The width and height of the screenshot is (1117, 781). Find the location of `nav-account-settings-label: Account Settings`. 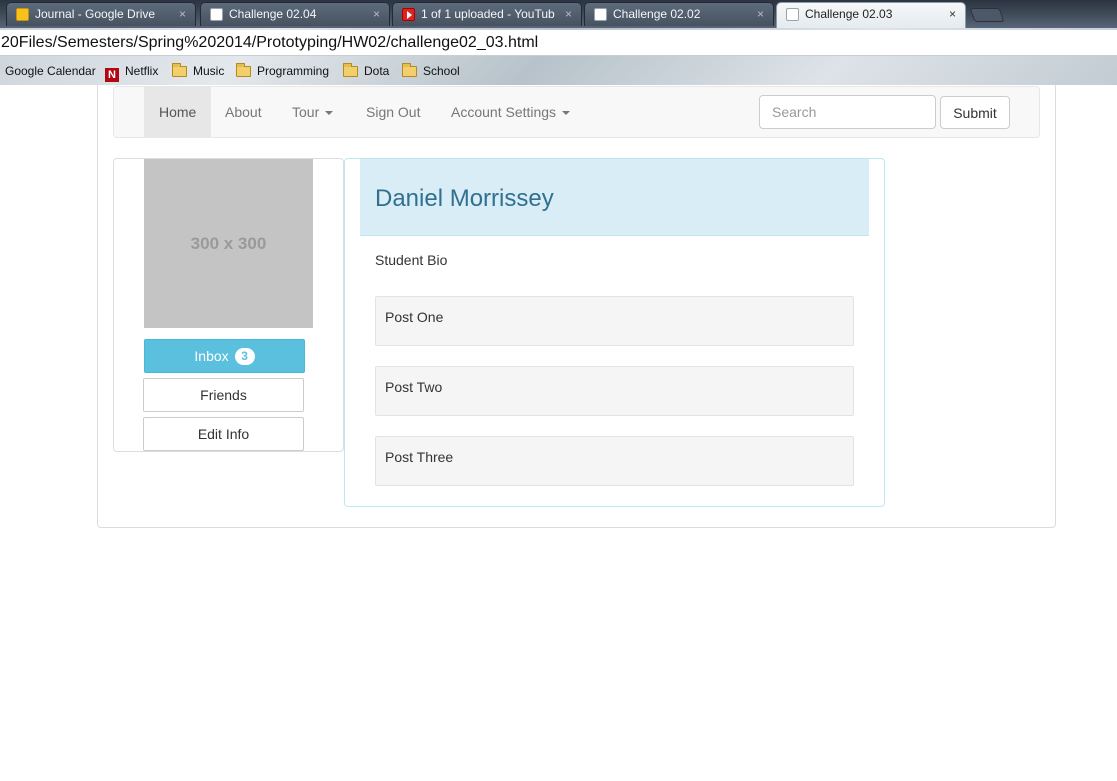

nav-account-settings-label: Account Settings is located at coordinates (504, 112).